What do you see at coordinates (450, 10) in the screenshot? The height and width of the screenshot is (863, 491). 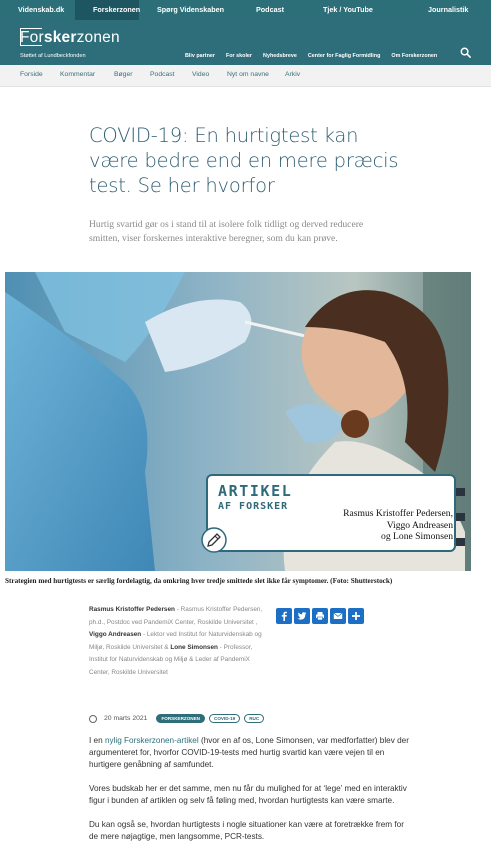 I see `topnav-journalistik: Journalistik` at bounding box center [450, 10].